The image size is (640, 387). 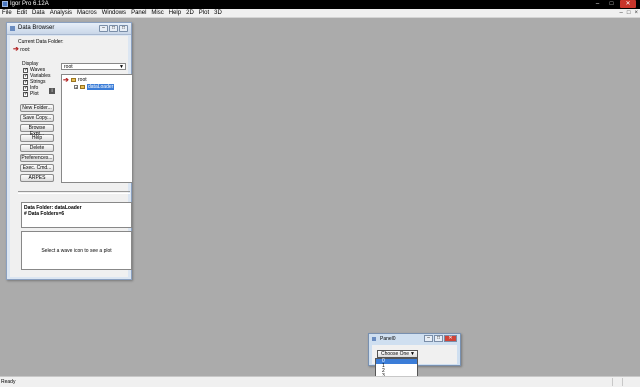 I want to click on restore-icon: □, so click(x=113, y=28).